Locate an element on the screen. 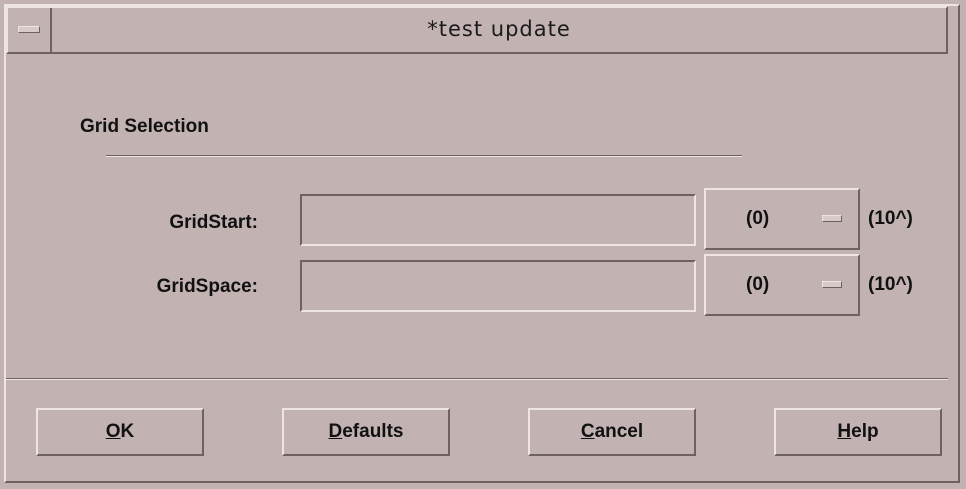  help-button: Help is located at coordinates (858, 432).